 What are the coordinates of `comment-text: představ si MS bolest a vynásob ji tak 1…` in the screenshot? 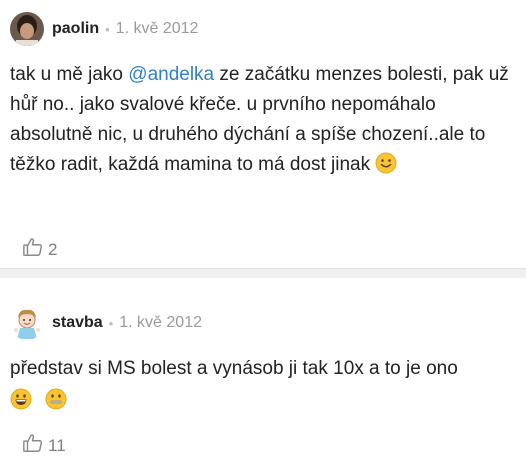 It's located at (263, 385).